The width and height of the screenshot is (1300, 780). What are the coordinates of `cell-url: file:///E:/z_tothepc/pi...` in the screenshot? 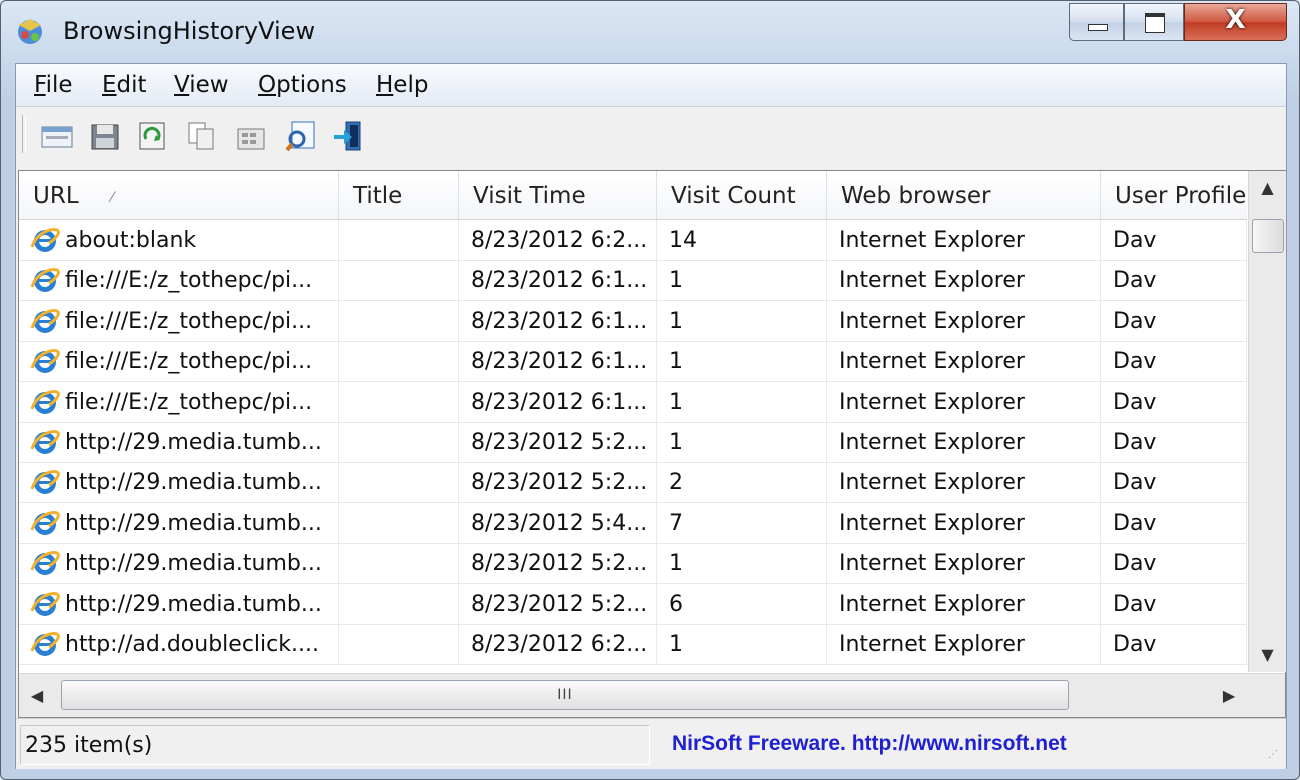 It's located at (179, 280).